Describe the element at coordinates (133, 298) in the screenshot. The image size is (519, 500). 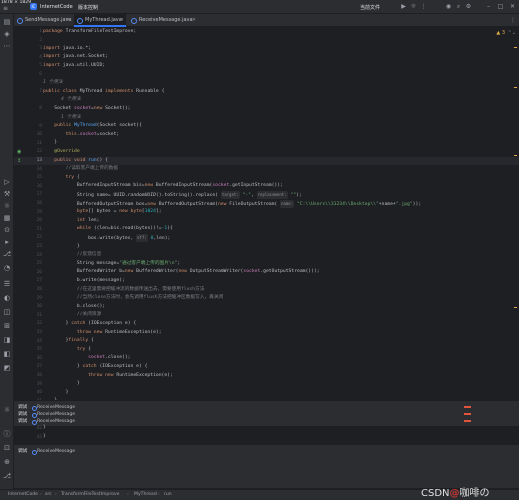
I see `code-line: //当然close方法时，会先调用flush方法把缓冲区数据写入，再关闭` at that location.